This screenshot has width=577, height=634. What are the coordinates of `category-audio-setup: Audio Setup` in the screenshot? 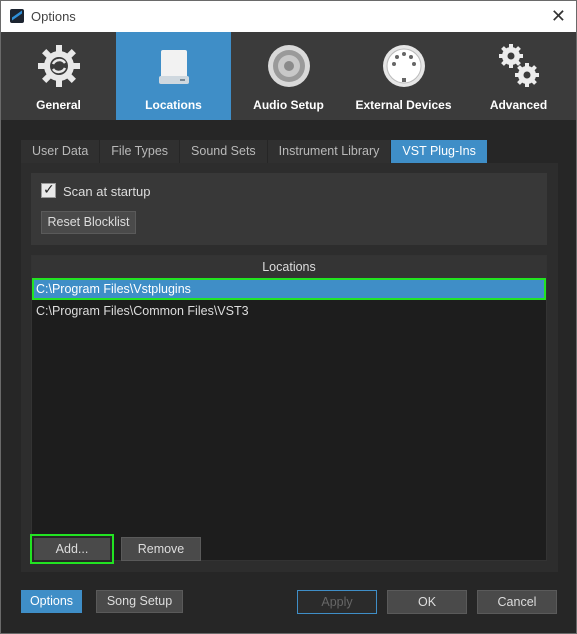 It's located at (288, 76).